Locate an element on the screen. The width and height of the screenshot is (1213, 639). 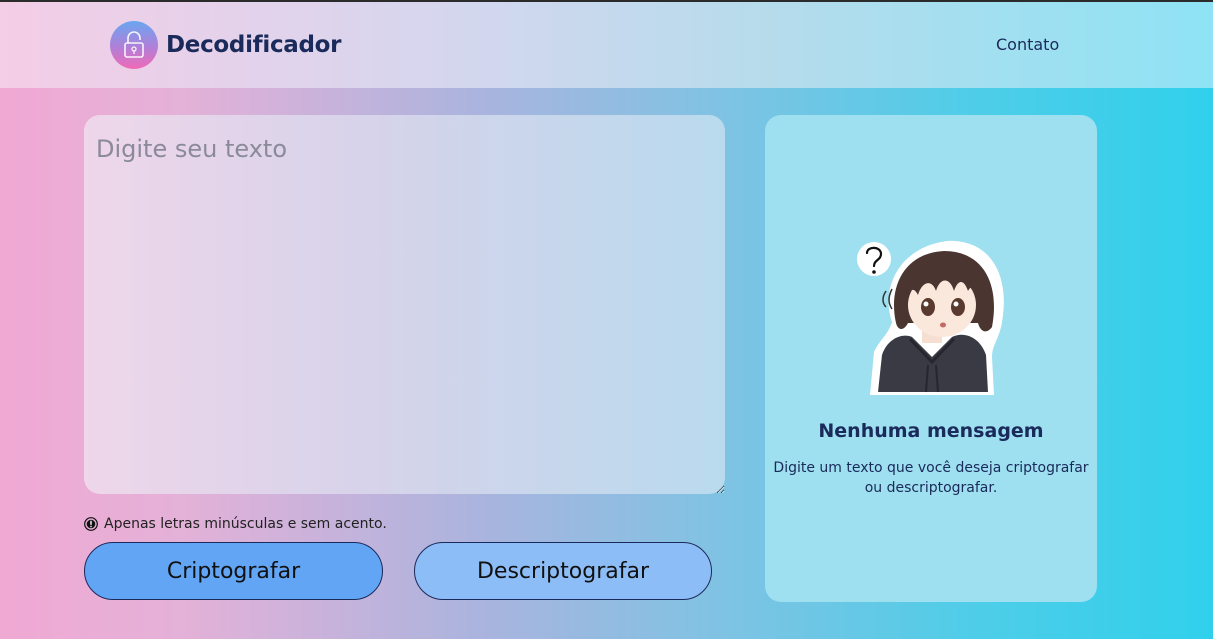
decrypt-button: Descriptografar is located at coordinates (563, 571).